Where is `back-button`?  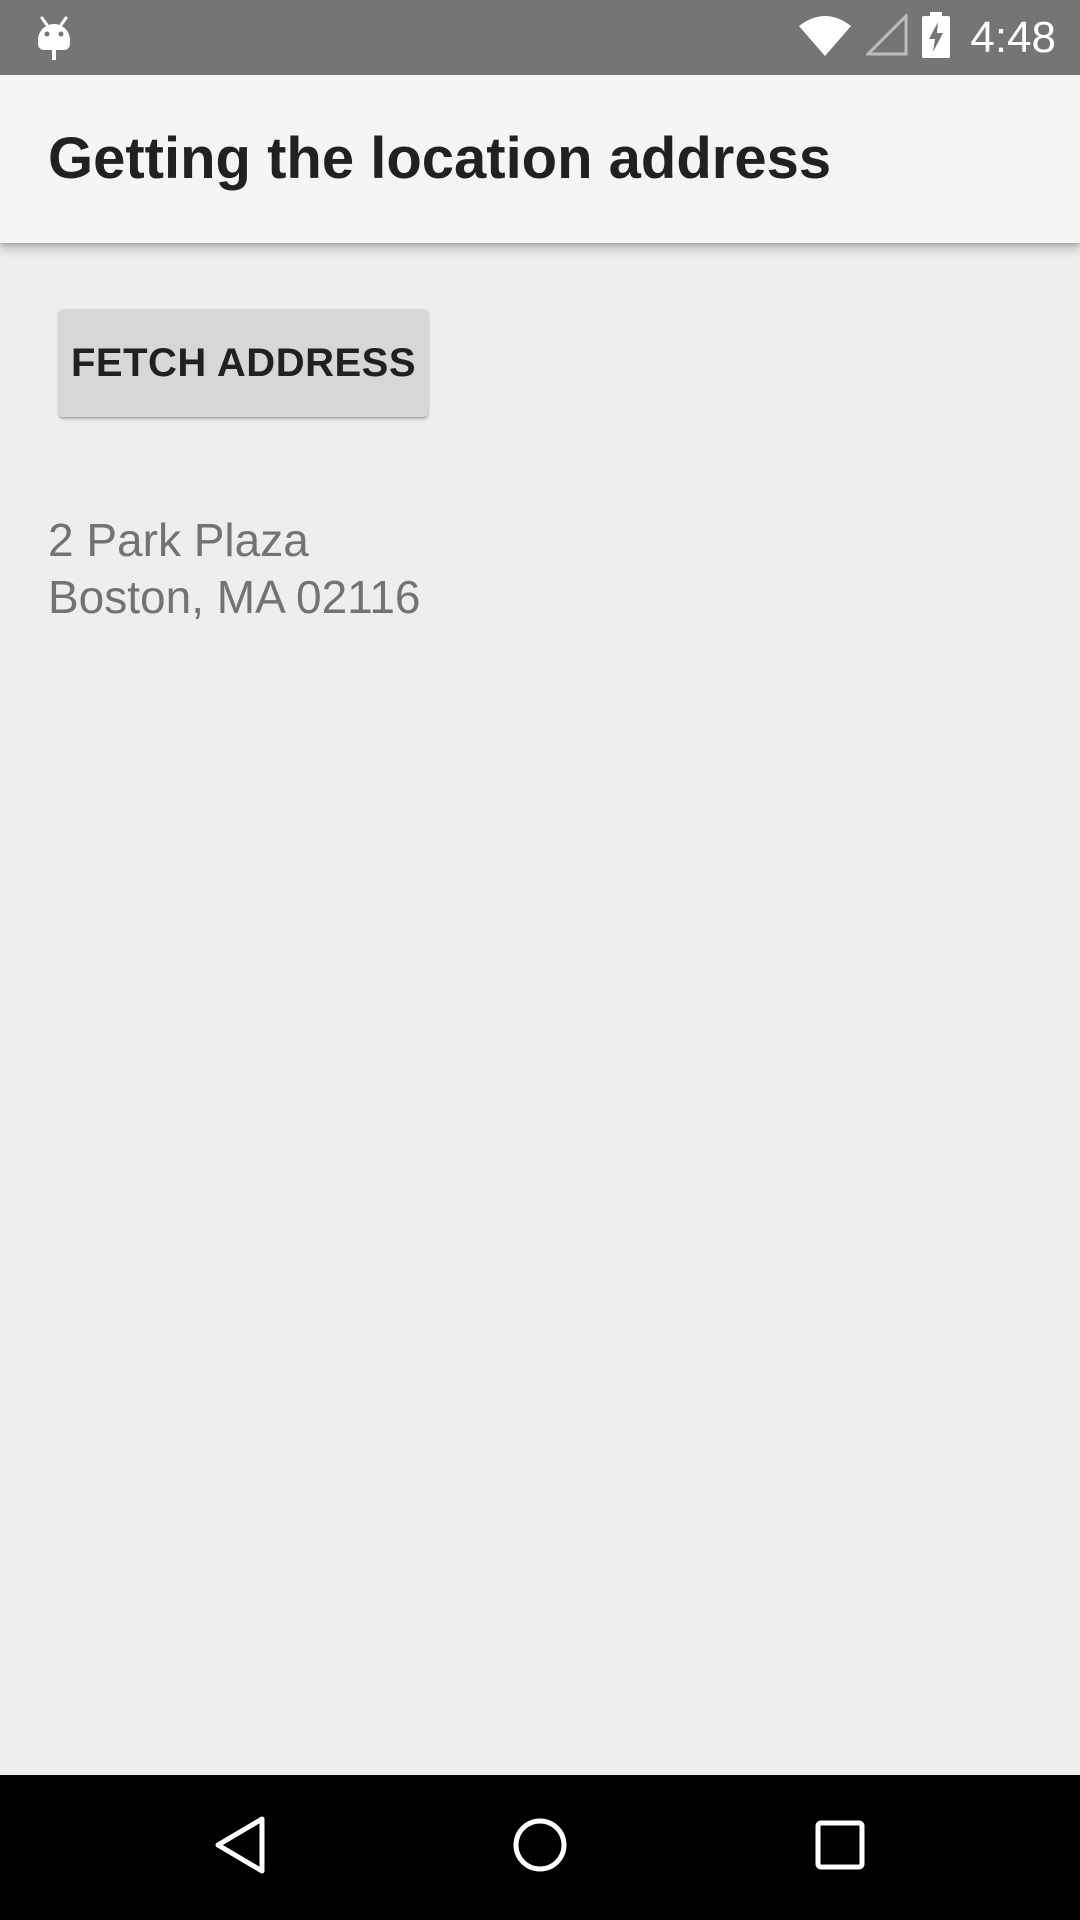
back-button is located at coordinates (240, 1847).